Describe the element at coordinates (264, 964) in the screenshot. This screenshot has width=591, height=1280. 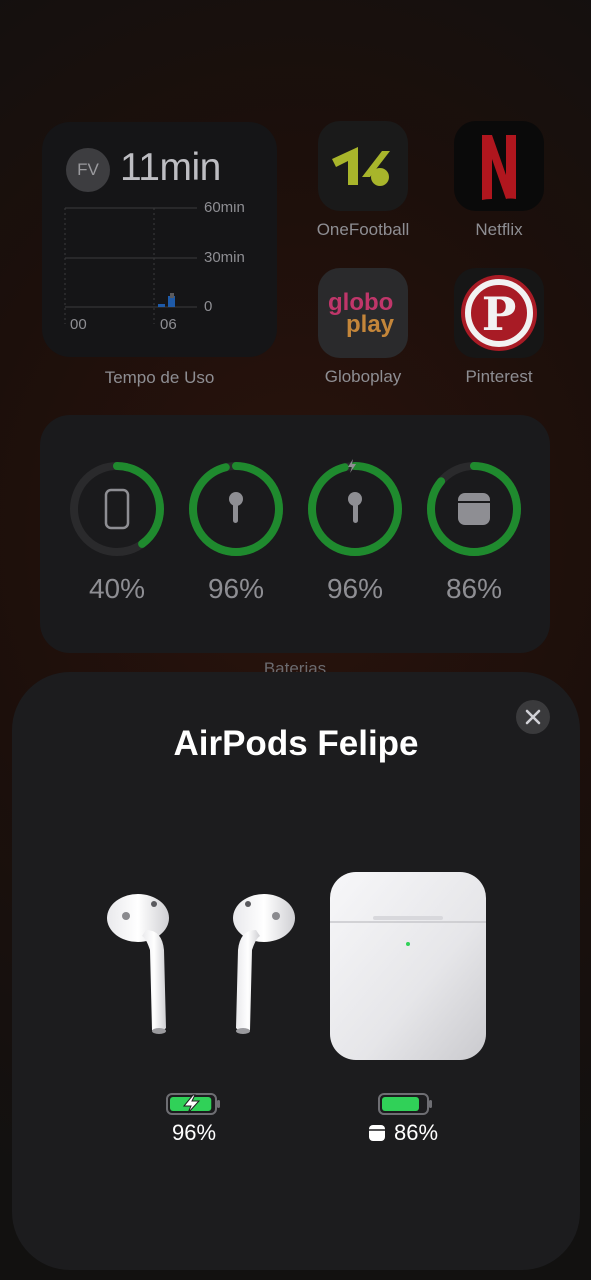
I see `airpod-right` at that location.